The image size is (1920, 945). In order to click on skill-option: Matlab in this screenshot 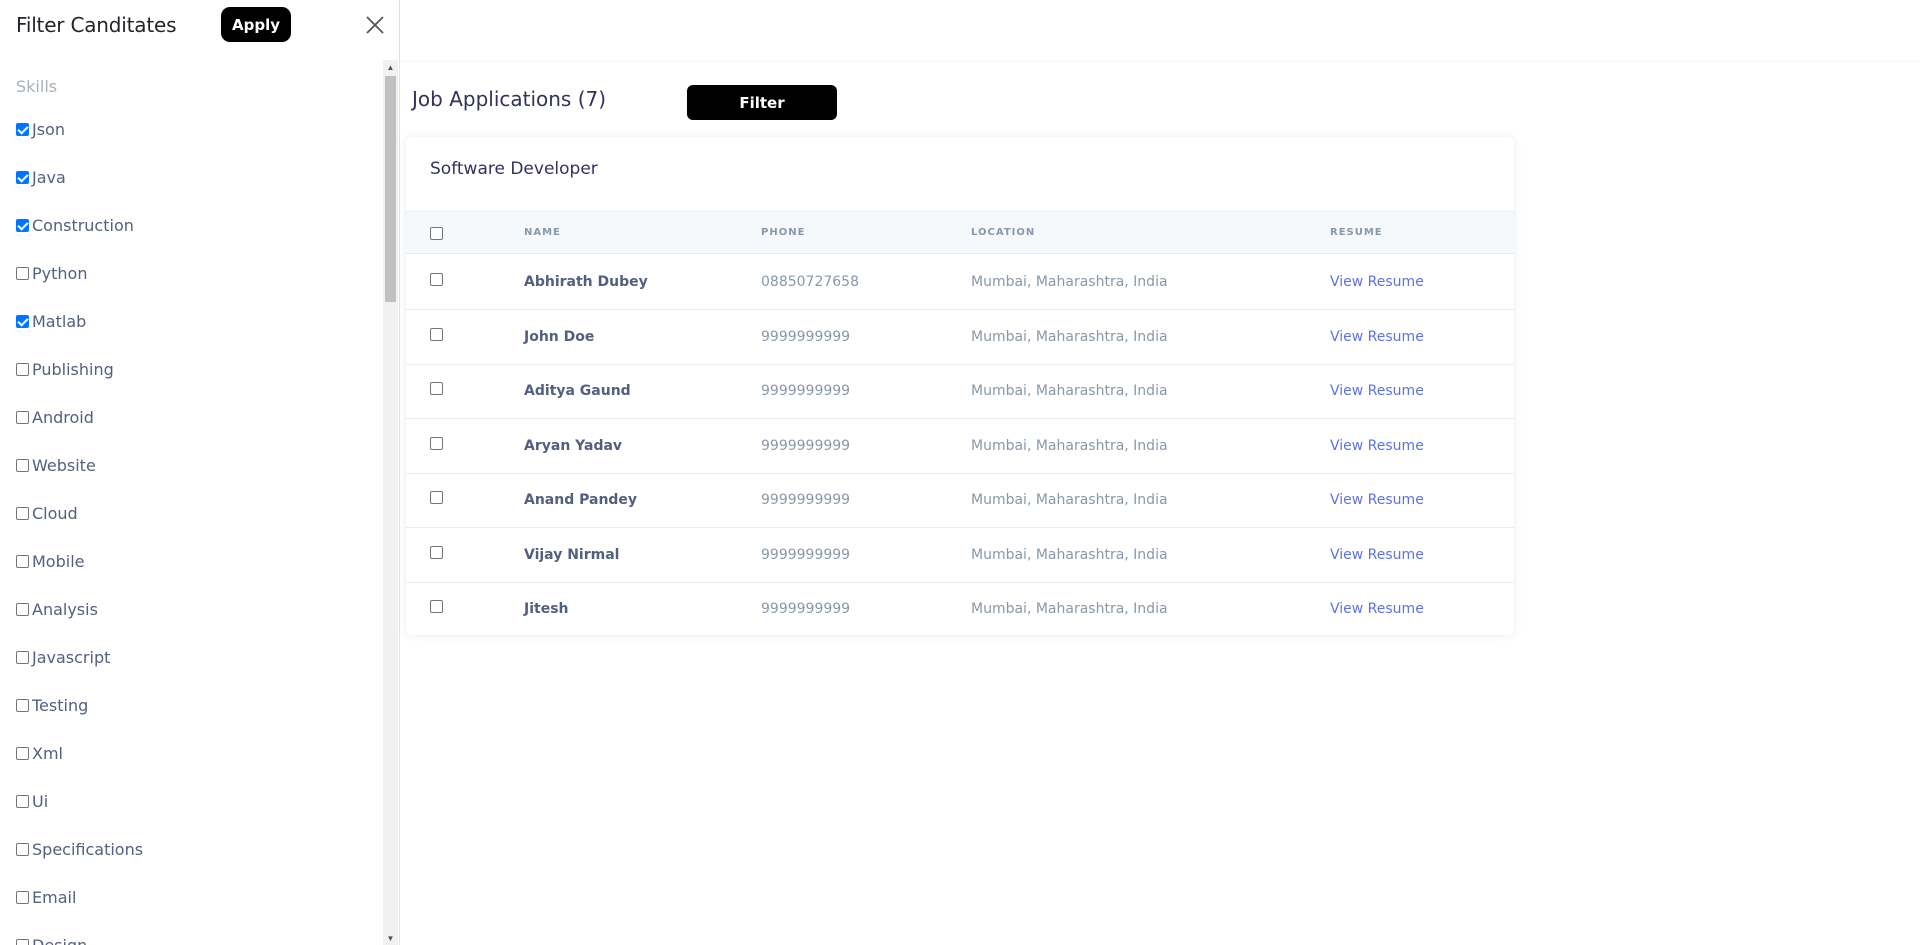, I will do `click(51, 321)`.